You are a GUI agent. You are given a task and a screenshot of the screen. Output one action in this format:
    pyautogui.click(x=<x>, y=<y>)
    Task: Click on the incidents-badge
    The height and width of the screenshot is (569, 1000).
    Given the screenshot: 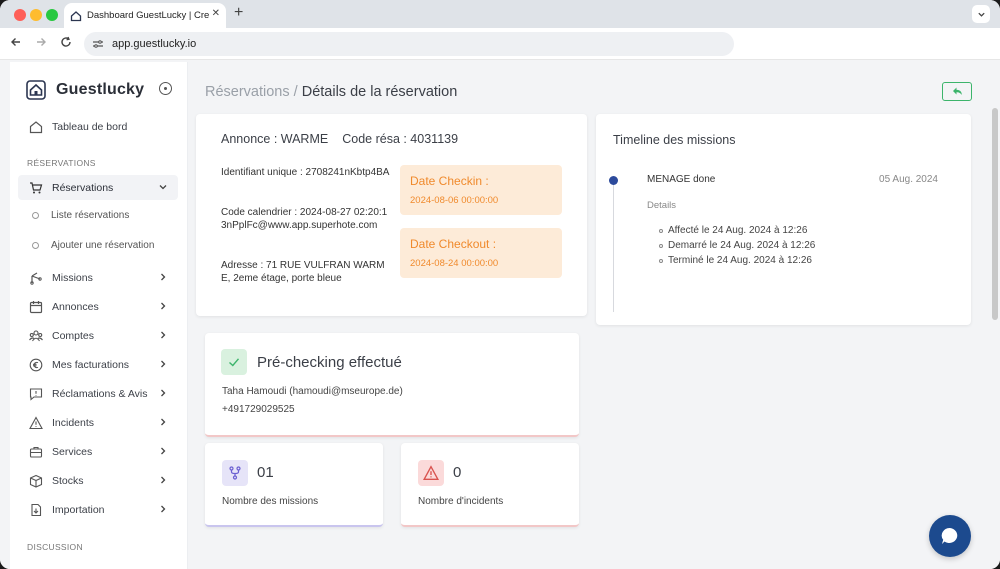 What is the action you would take?
    pyautogui.click(x=431, y=473)
    